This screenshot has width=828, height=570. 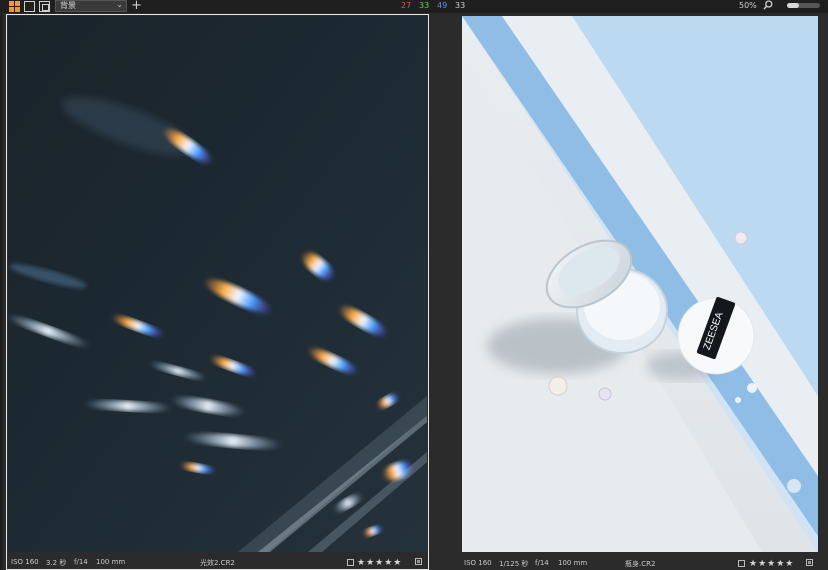 I want to click on compare-view-icon, so click(x=44, y=6).